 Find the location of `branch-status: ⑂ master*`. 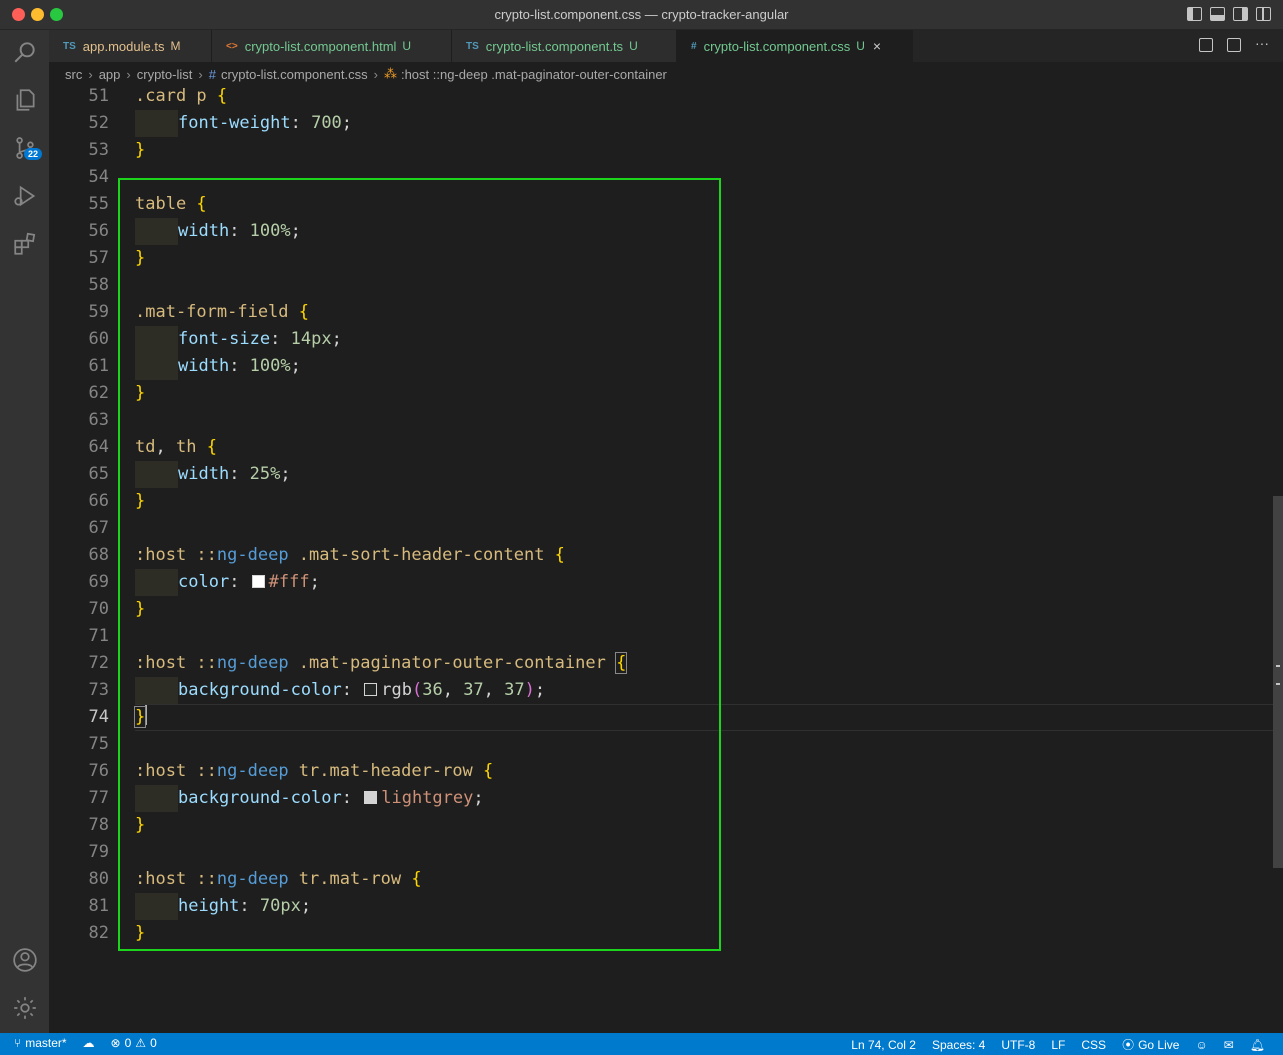

branch-status: ⑂ master* is located at coordinates (40, 1043).